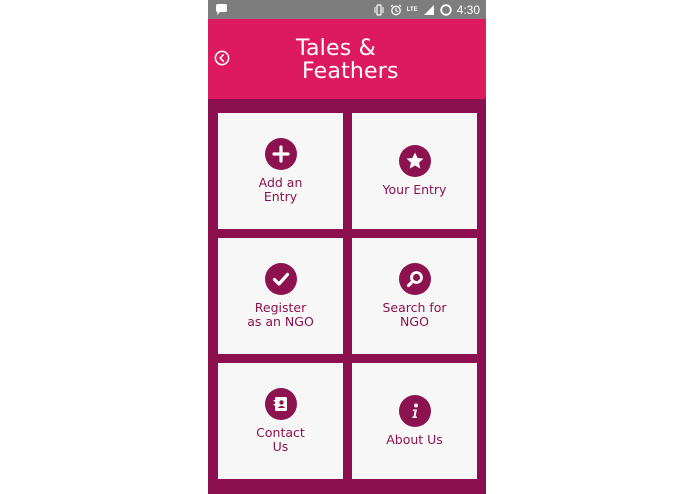  What do you see at coordinates (445, 9) in the screenshot?
I see `battery-icon` at bounding box center [445, 9].